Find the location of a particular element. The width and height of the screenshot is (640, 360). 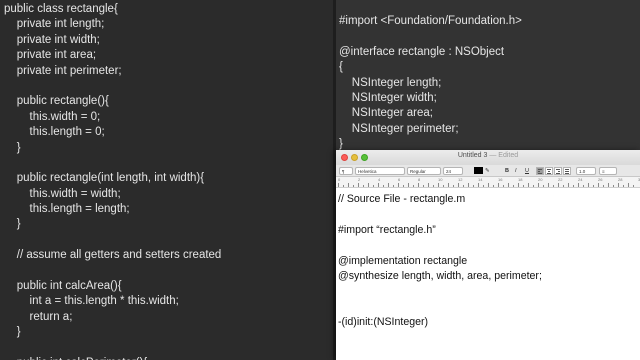

align-right-button is located at coordinates (558, 171).